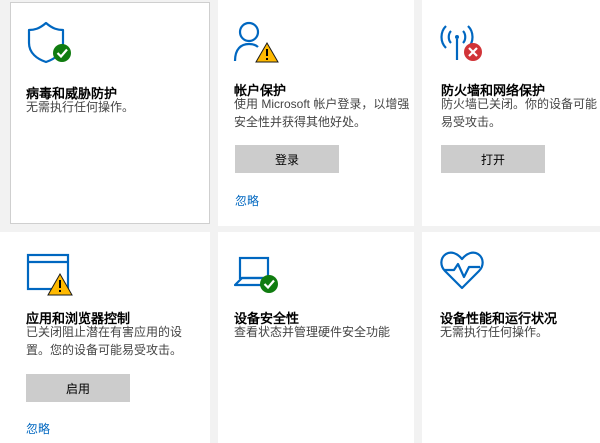 The height and width of the screenshot is (443, 600). Describe the element at coordinates (50, 276) in the screenshot. I see `browser-warning-icon` at that location.